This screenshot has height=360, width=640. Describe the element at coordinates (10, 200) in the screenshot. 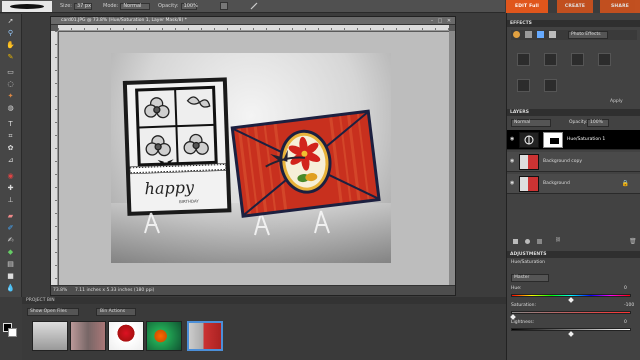

I see `clone-stamp-tool-icon: ⊥` at that location.